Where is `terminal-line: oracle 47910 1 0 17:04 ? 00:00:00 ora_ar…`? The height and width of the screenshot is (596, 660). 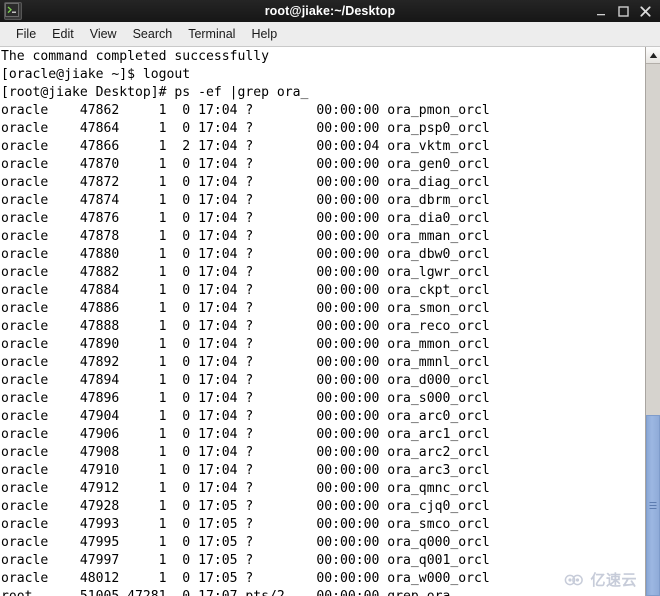 terminal-line: oracle 47910 1 0 17:04 ? 00:00:00 ora_ar… is located at coordinates (245, 470).